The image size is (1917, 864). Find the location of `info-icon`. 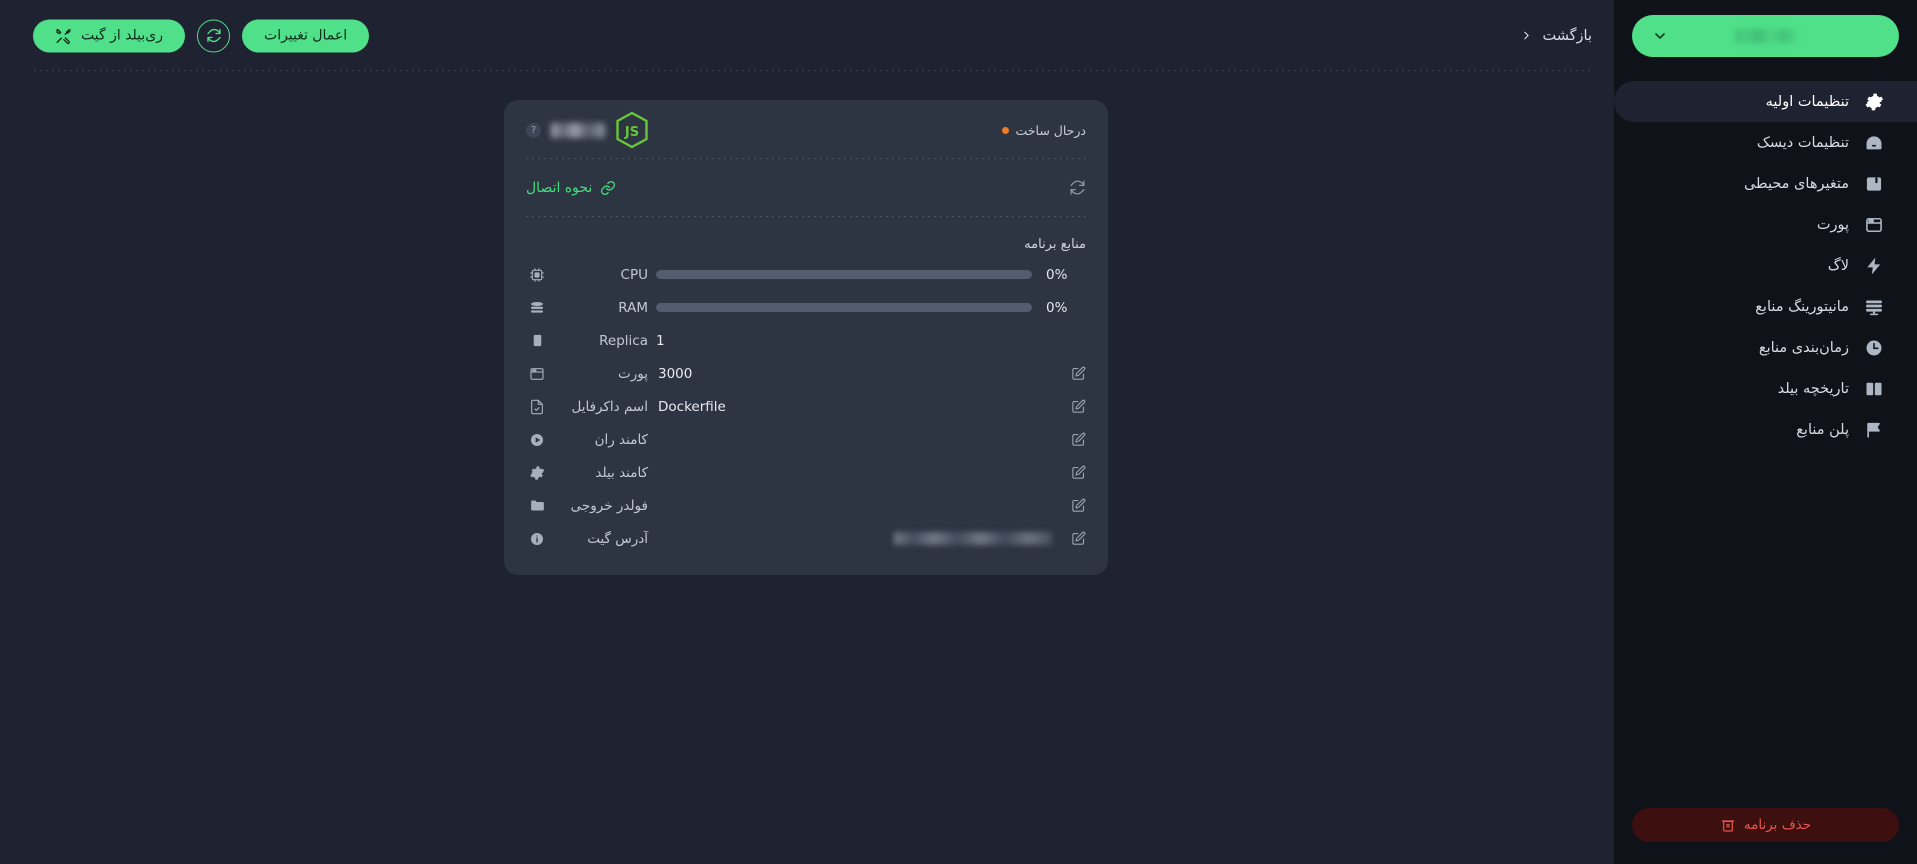

info-icon is located at coordinates (537, 539).